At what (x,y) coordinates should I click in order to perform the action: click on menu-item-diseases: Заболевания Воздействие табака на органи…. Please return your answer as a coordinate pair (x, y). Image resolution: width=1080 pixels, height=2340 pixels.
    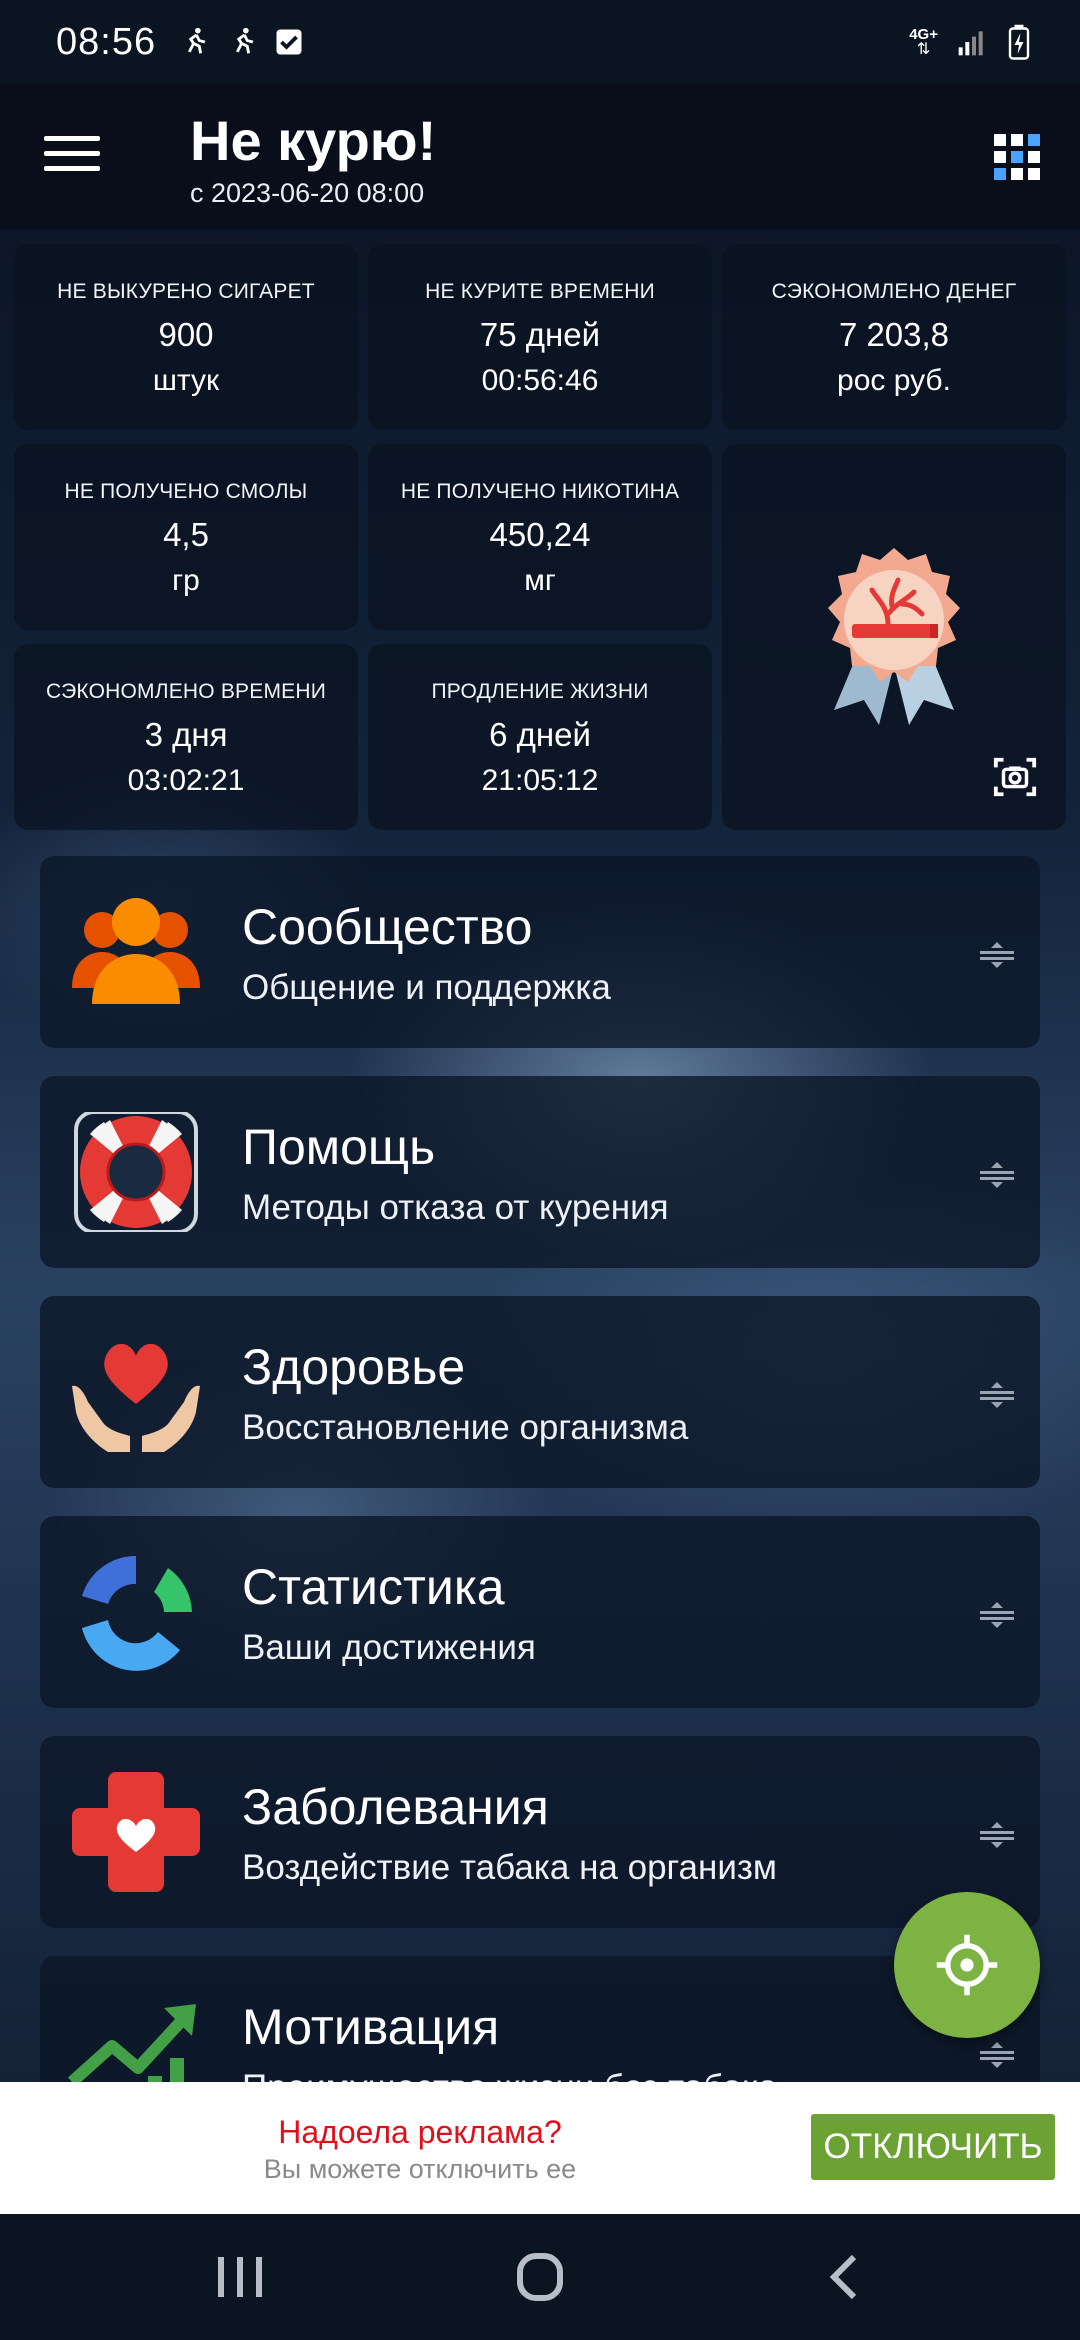
    Looking at the image, I should click on (540, 1832).